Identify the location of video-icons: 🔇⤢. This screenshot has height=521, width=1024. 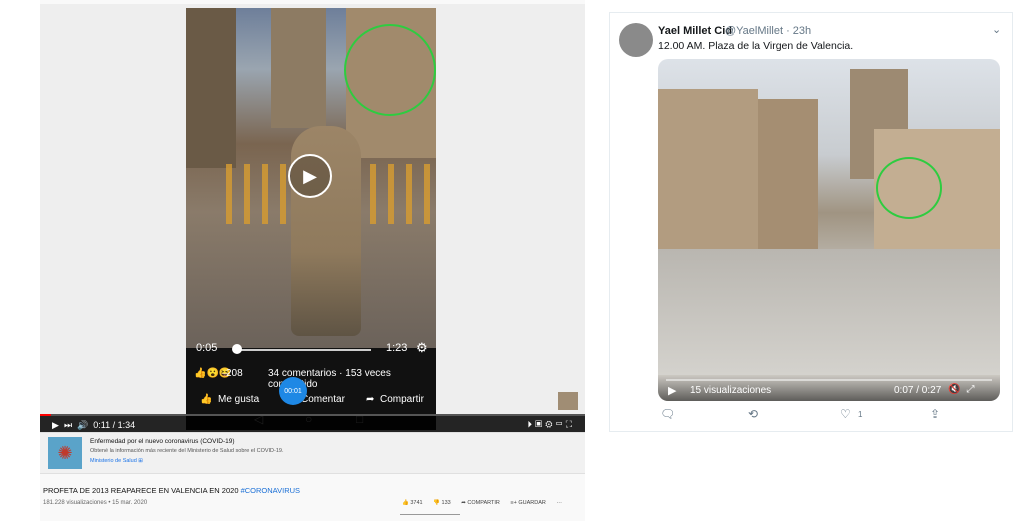
(964, 389).